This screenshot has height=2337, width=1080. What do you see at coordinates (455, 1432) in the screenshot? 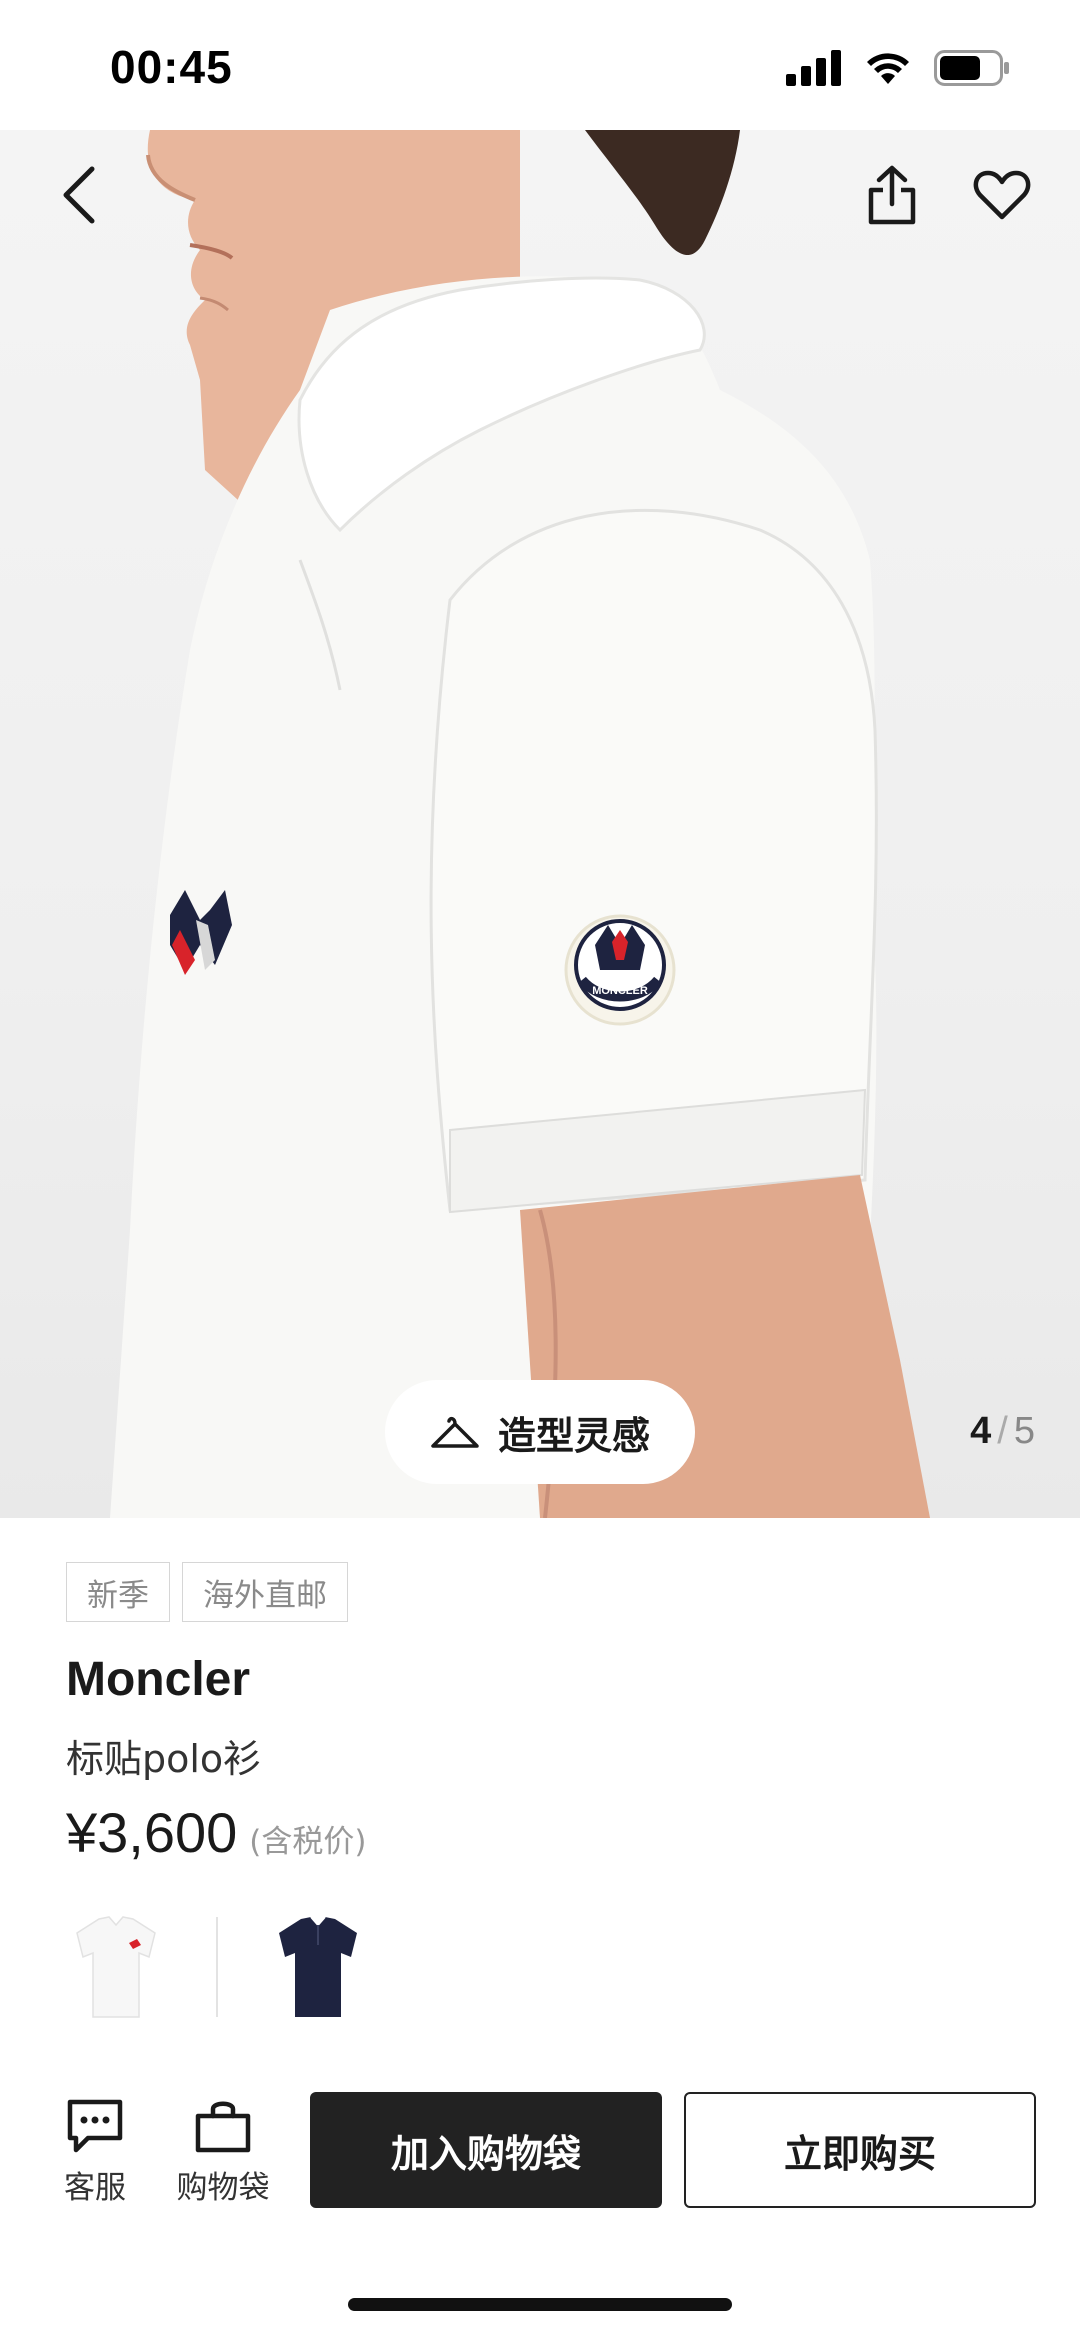
I see `hanger-icon` at bounding box center [455, 1432].